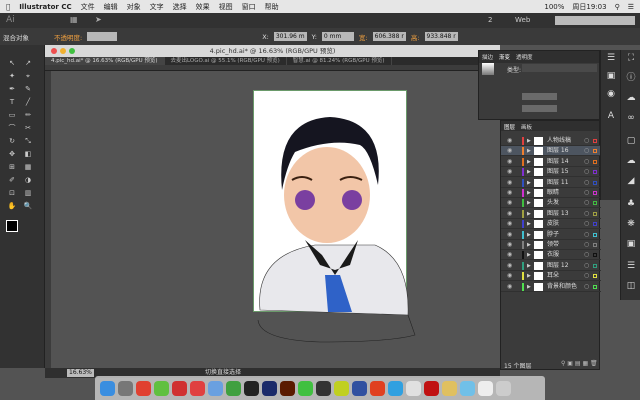 The width and height of the screenshot is (640, 400). I want to click on dock-app-doc: Doc, so click(485, 388).